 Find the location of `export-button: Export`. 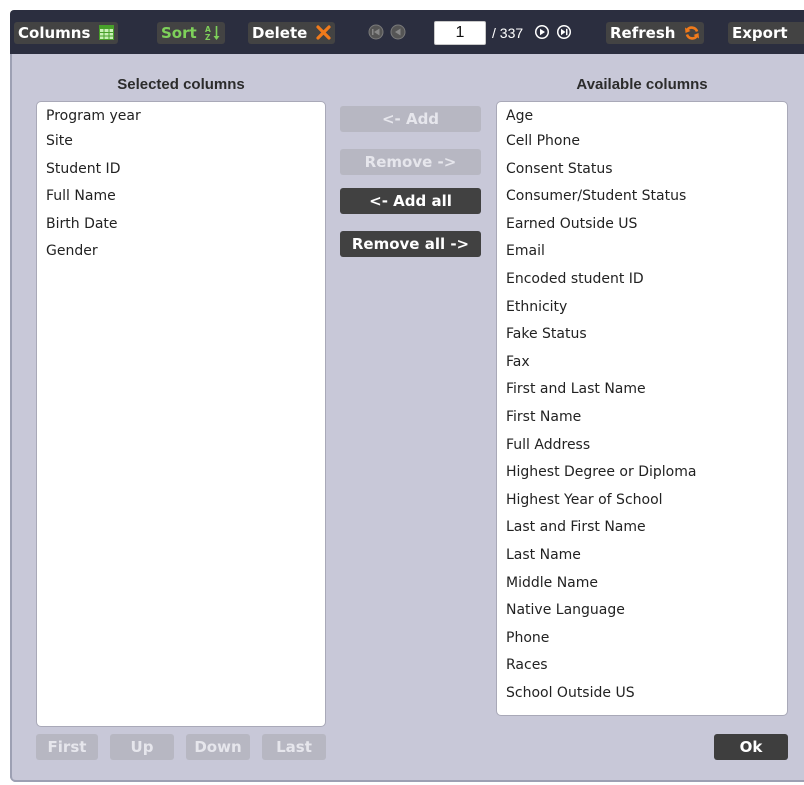

export-button: Export is located at coordinates (766, 33).